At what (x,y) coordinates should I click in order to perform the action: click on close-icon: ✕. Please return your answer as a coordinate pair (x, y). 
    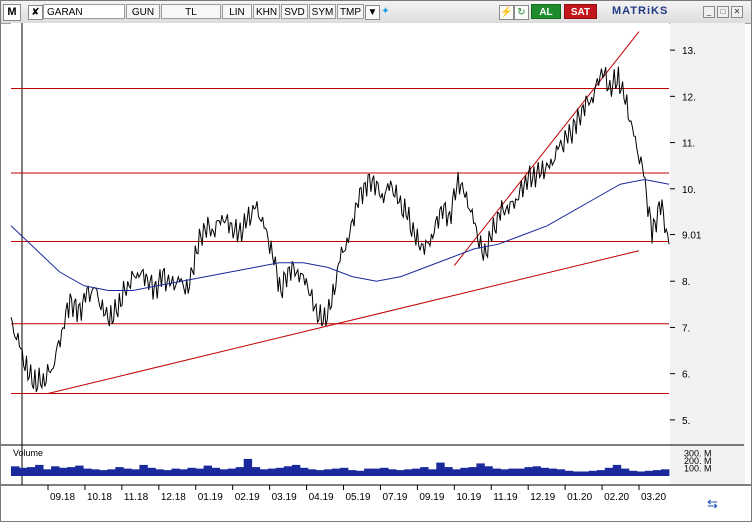
    Looking at the image, I should click on (737, 12).